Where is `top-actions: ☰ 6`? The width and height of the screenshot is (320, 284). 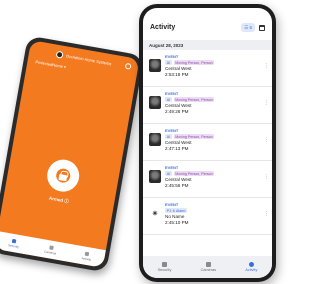
top-actions: ☰ 6 is located at coordinates (253, 27).